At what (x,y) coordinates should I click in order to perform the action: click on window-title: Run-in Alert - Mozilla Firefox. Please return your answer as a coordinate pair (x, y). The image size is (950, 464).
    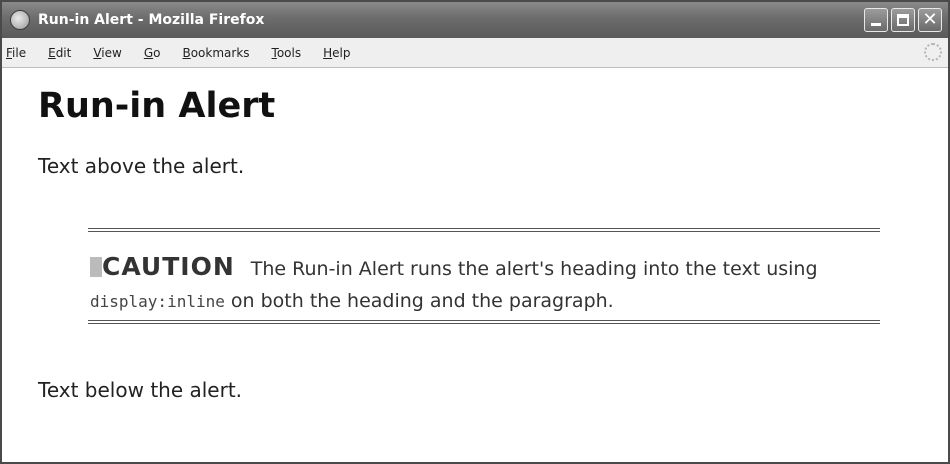
    Looking at the image, I should click on (151, 20).